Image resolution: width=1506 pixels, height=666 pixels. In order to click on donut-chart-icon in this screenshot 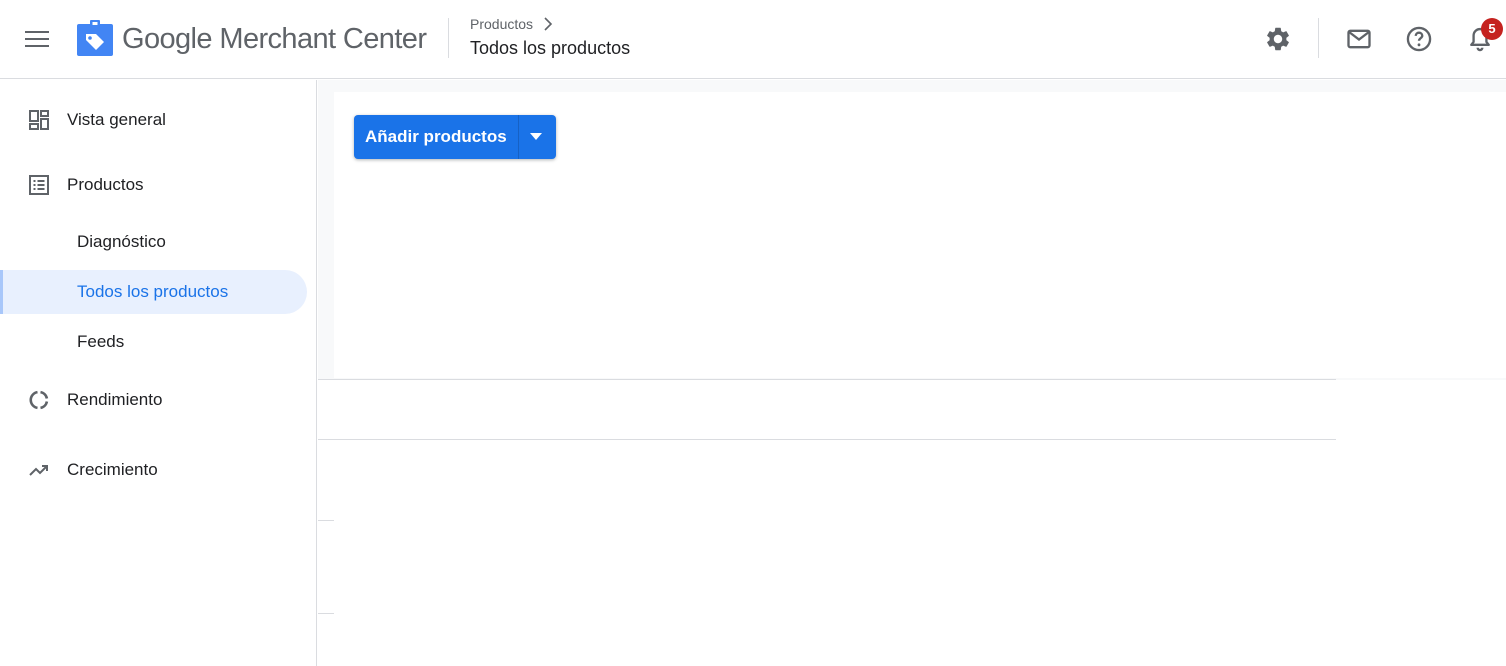, I will do `click(39, 400)`.